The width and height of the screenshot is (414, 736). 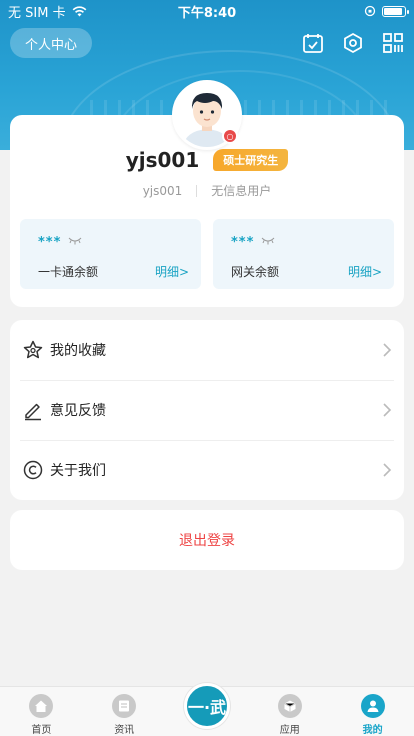 I want to click on menu-item-feedback: 意见反馈, so click(x=207, y=410).